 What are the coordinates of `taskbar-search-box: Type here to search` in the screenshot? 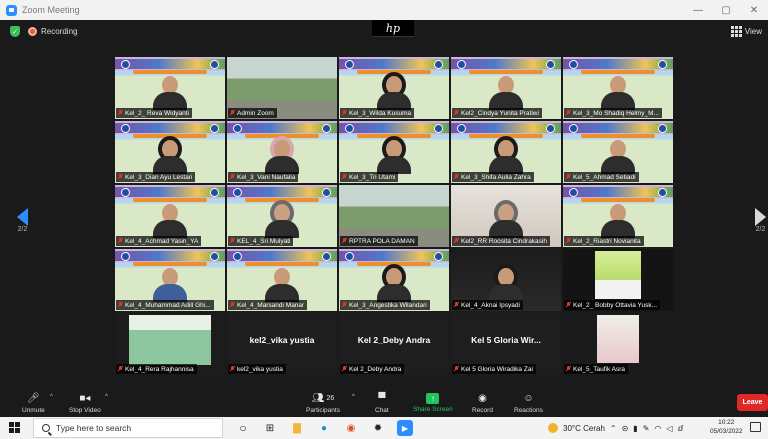 It's located at (128, 428).